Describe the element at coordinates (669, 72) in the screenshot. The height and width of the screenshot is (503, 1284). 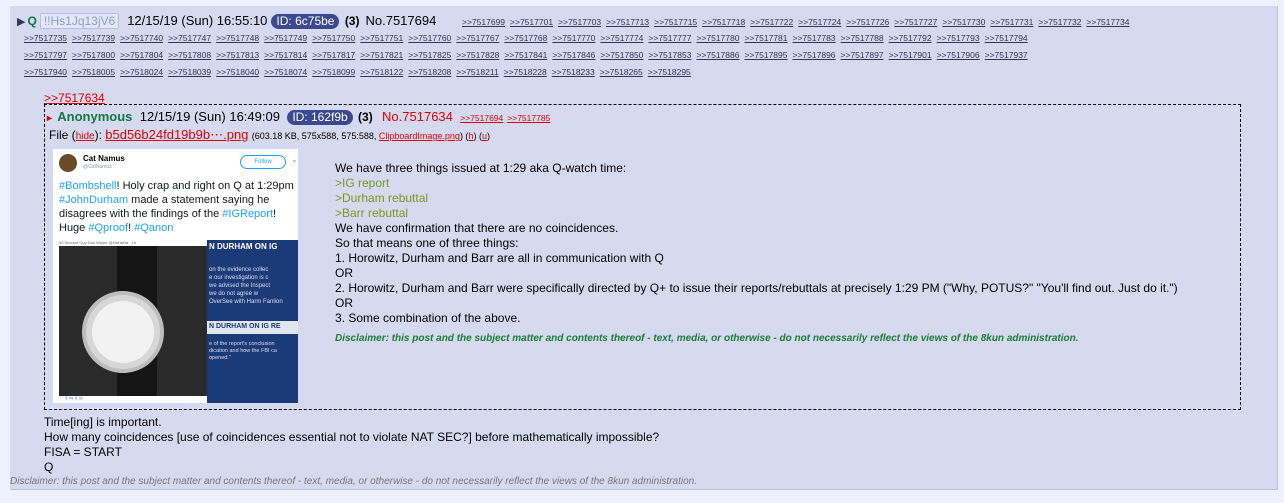
I see `mention-link: >>7518295` at that location.